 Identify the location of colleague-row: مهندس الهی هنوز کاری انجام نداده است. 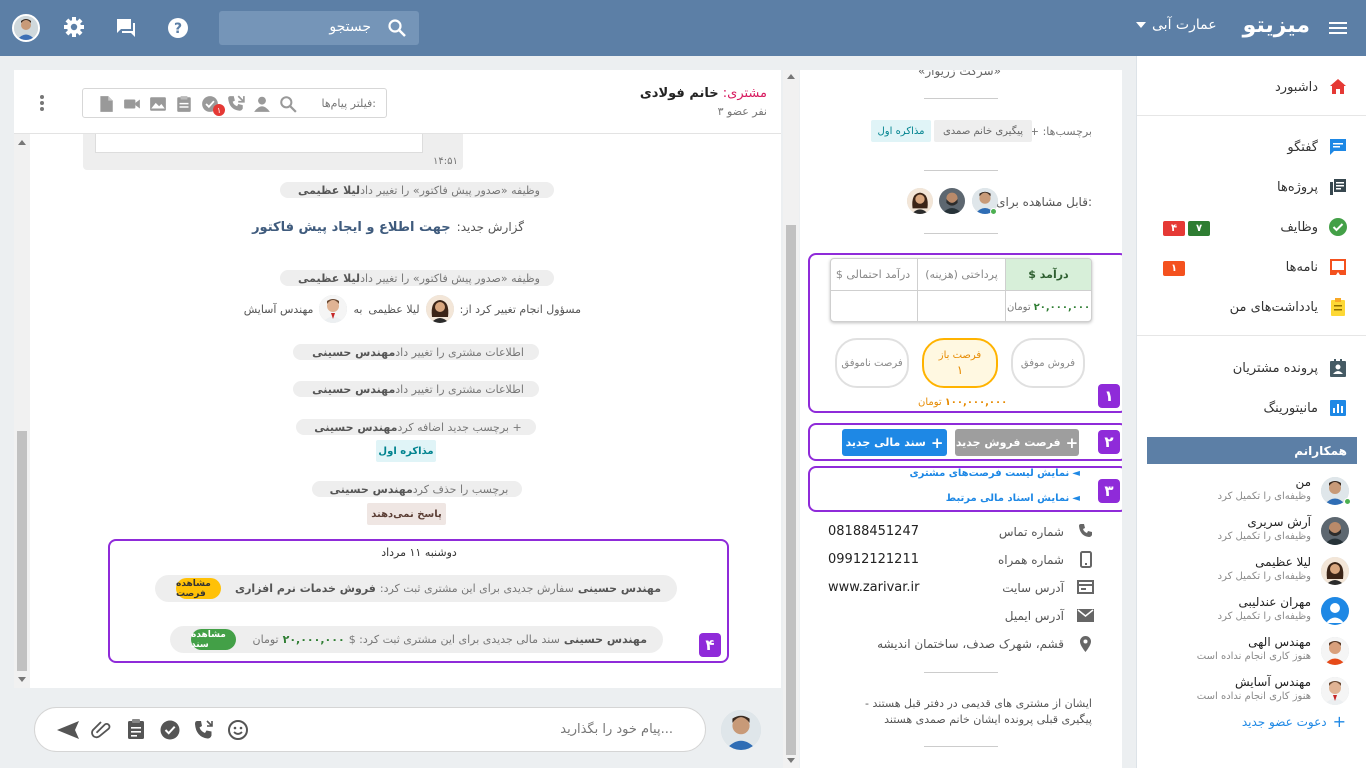
(1252, 651).